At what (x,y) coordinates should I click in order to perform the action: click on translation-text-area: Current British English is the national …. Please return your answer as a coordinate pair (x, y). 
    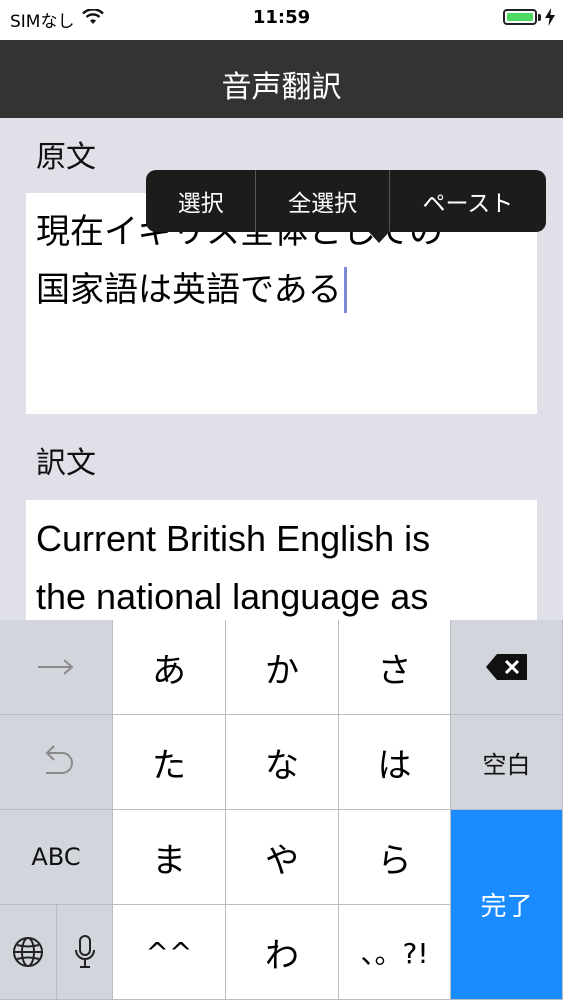
    Looking at the image, I should click on (281, 560).